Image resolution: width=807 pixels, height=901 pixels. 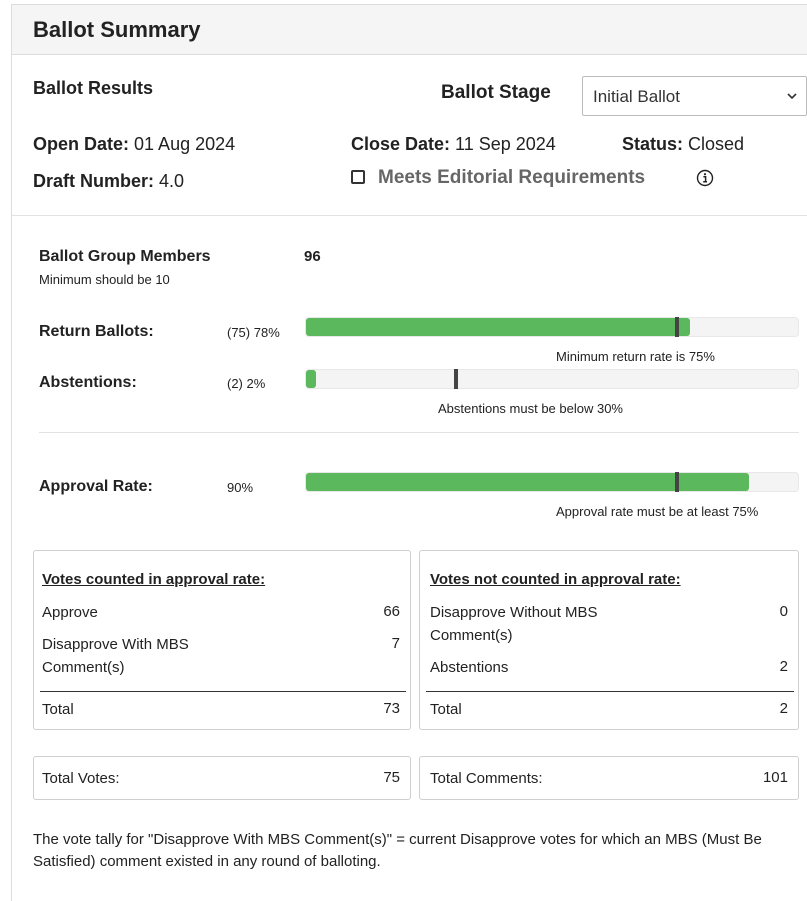 I want to click on return-ballots-caption: Minimum return rate is 75%, so click(x=635, y=356).